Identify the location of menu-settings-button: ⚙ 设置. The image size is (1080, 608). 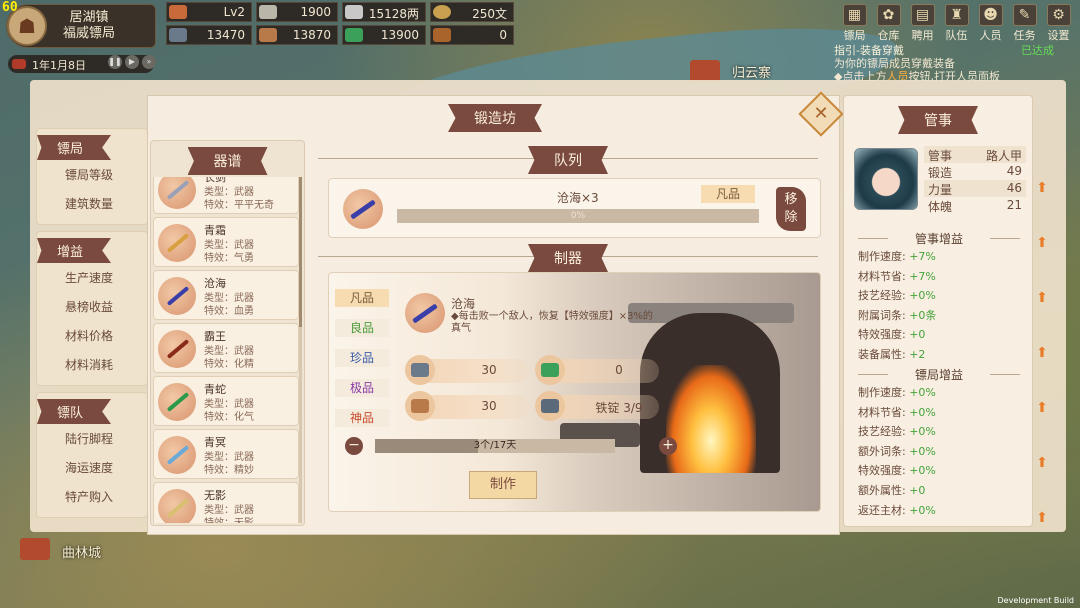
(1058, 23).